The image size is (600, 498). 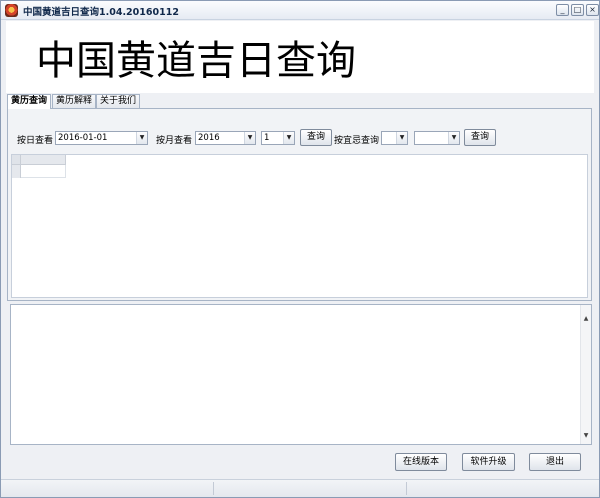 What do you see at coordinates (300, 488) in the screenshot?
I see `status-bar` at bounding box center [300, 488].